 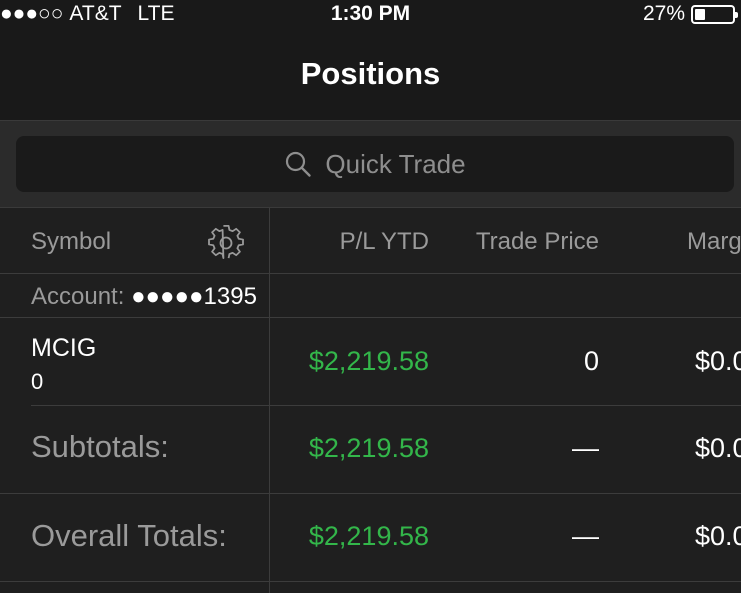 What do you see at coordinates (230, 296) in the screenshot?
I see `account-number: 1395` at bounding box center [230, 296].